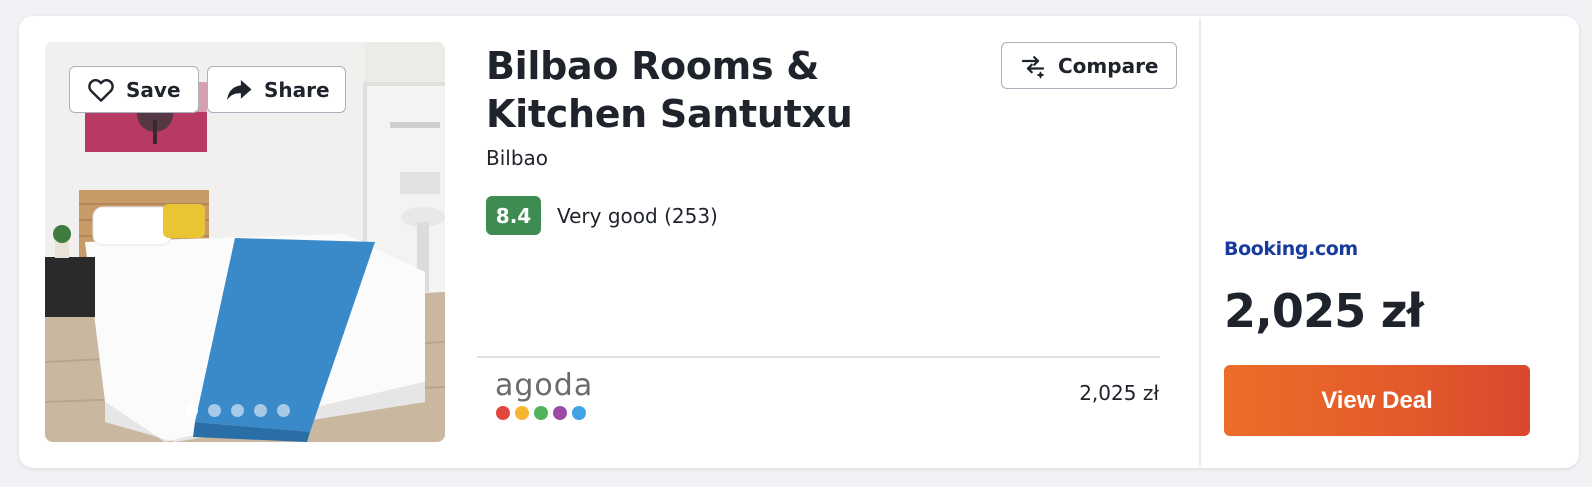  I want to click on share-button: Share, so click(276, 89).